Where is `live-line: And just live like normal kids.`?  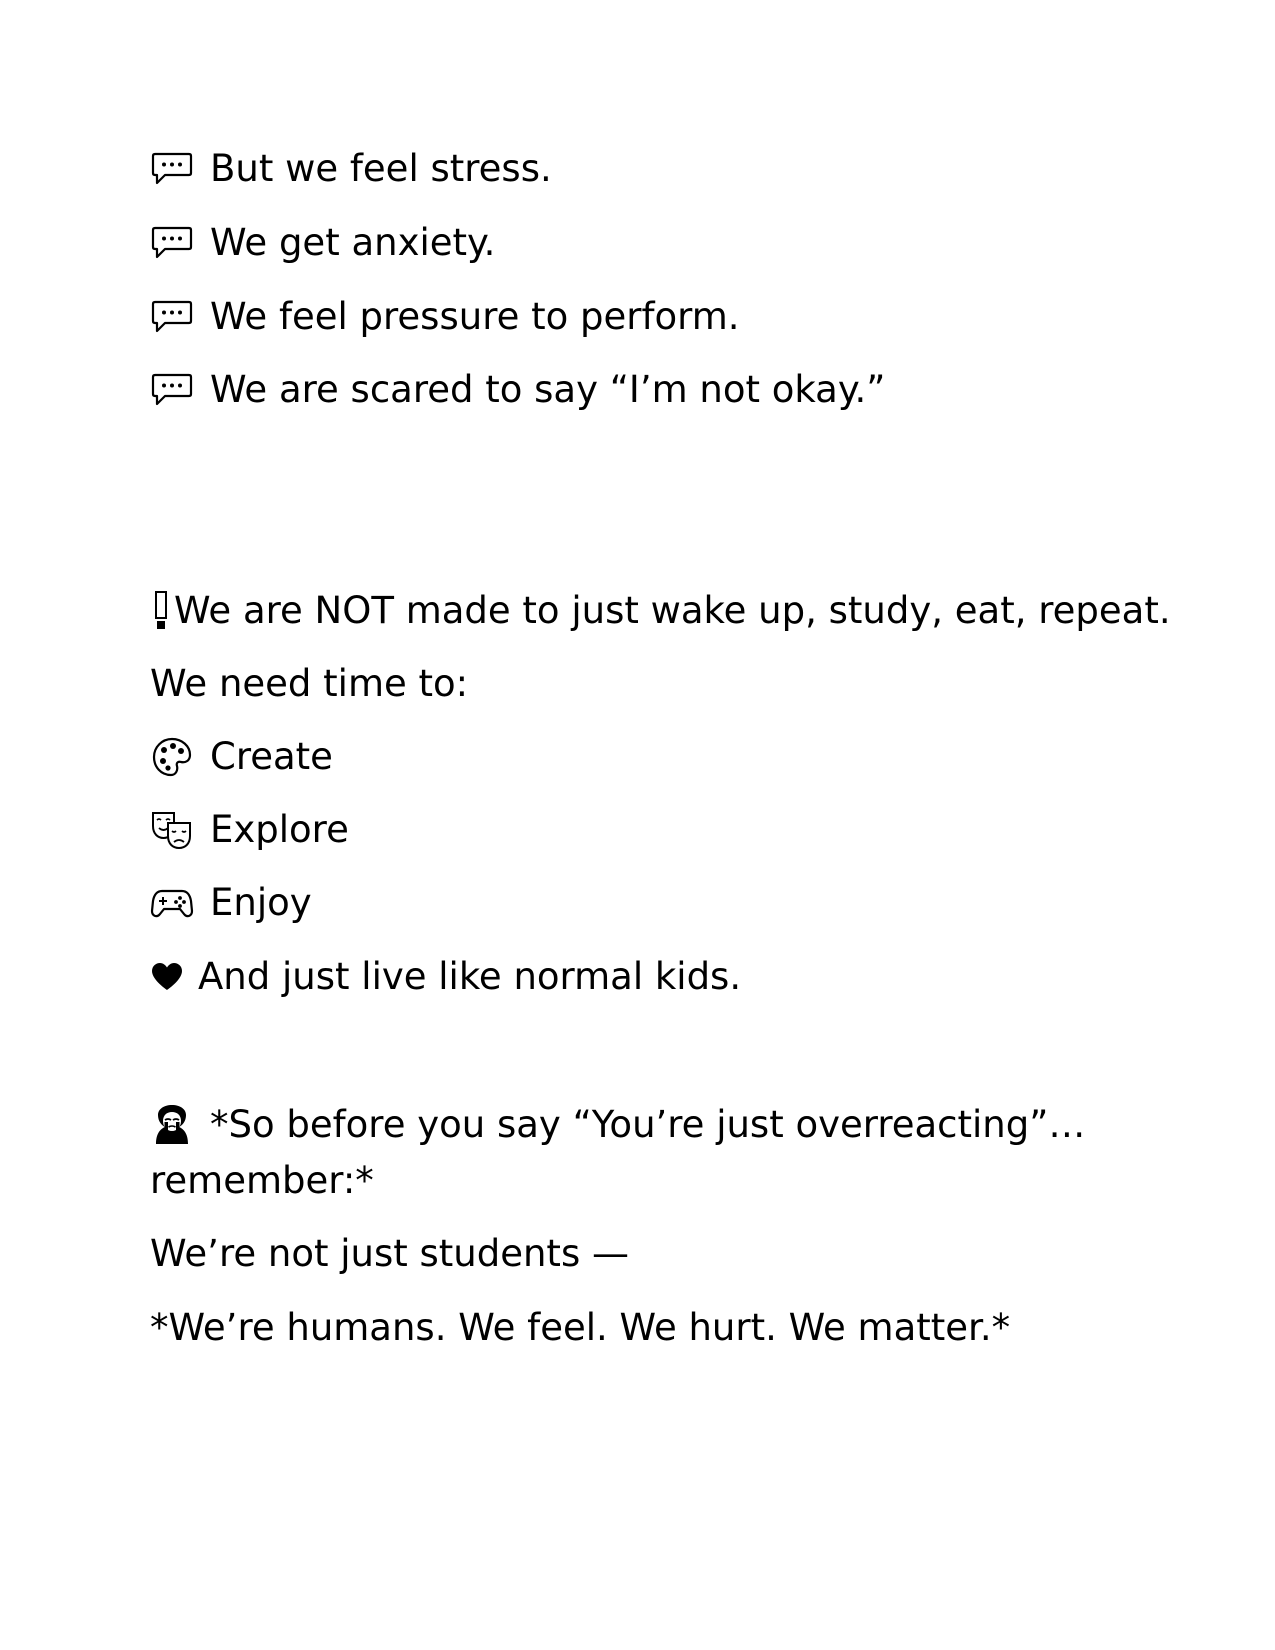
live-line: And just live like normal kids. is located at coordinates (445, 977).